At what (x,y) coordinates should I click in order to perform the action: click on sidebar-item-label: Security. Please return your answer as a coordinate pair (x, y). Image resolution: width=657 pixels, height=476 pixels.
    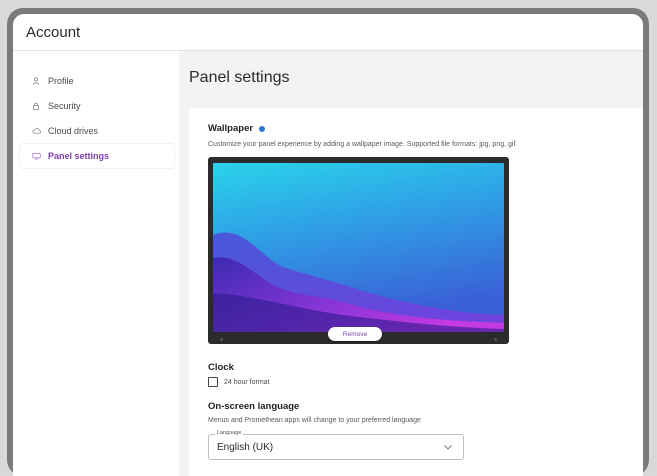
    Looking at the image, I should click on (64, 106).